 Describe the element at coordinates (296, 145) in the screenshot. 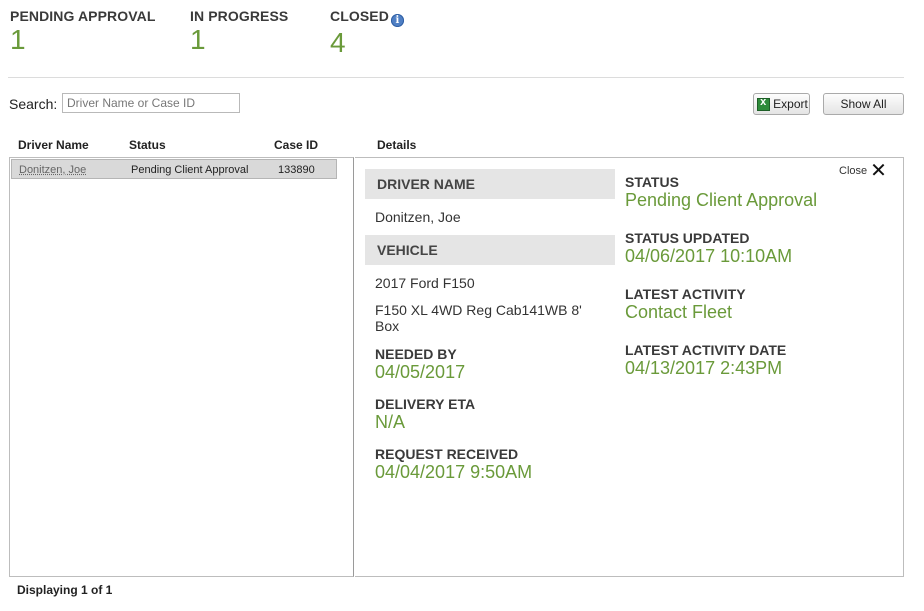

I see `column-header-case-id: Case ID` at that location.